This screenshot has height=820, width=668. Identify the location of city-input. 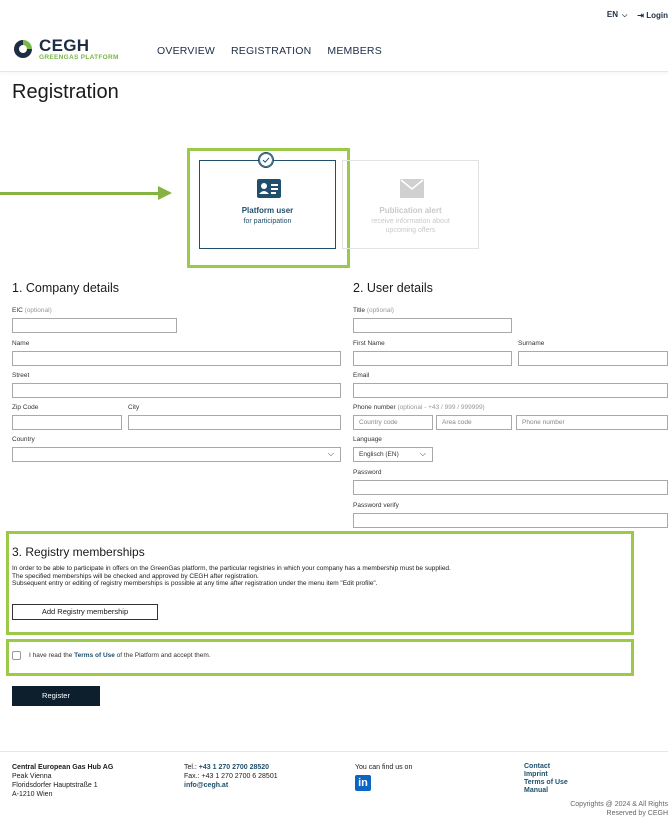
(234, 422).